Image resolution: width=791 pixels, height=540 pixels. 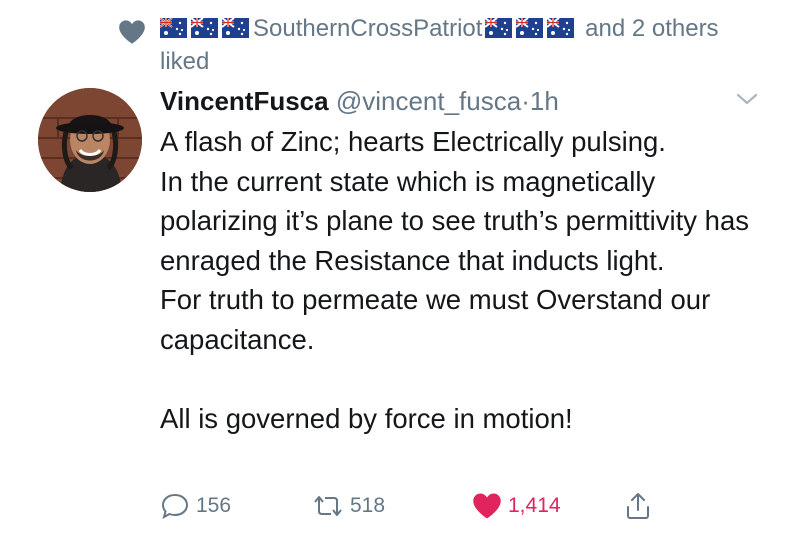 What do you see at coordinates (747, 99) in the screenshot?
I see `chevron-down-icon` at bounding box center [747, 99].